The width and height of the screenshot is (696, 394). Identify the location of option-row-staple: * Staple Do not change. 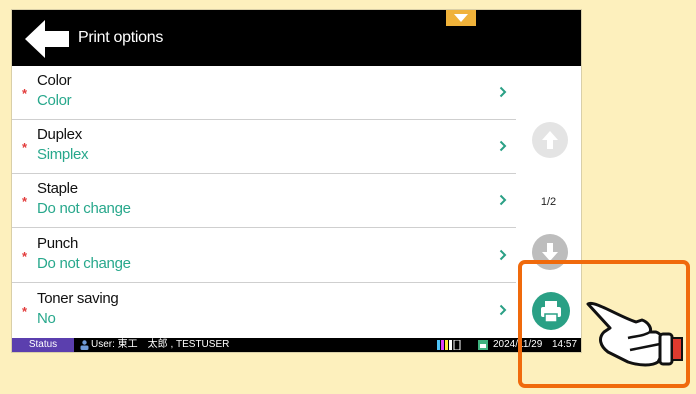
(264, 201).